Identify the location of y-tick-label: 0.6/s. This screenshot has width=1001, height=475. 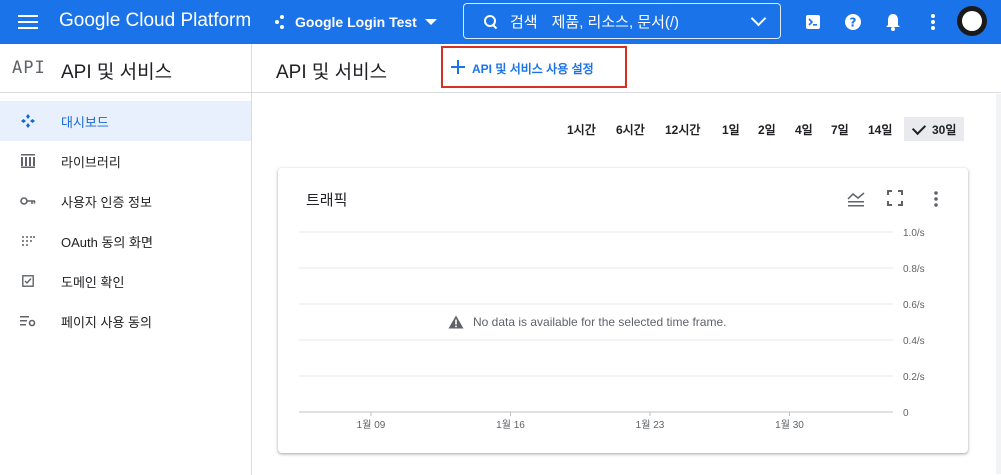
(914, 305).